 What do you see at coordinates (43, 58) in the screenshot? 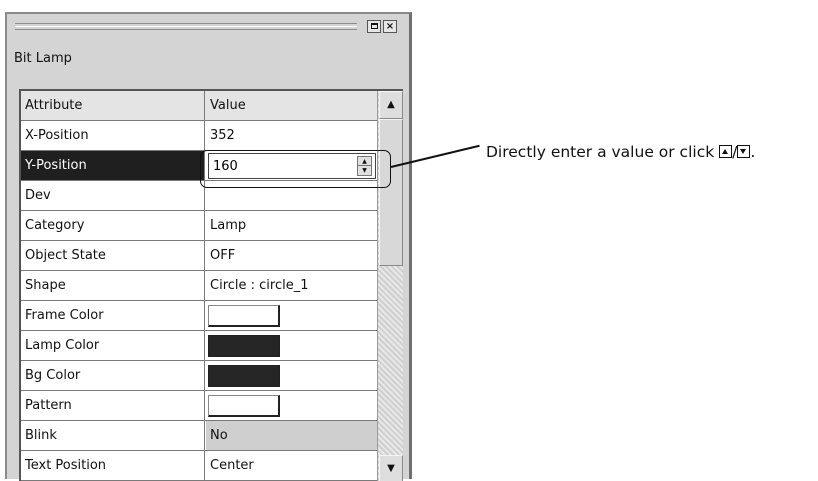
I see `panel-title: Bit Lamp` at bounding box center [43, 58].